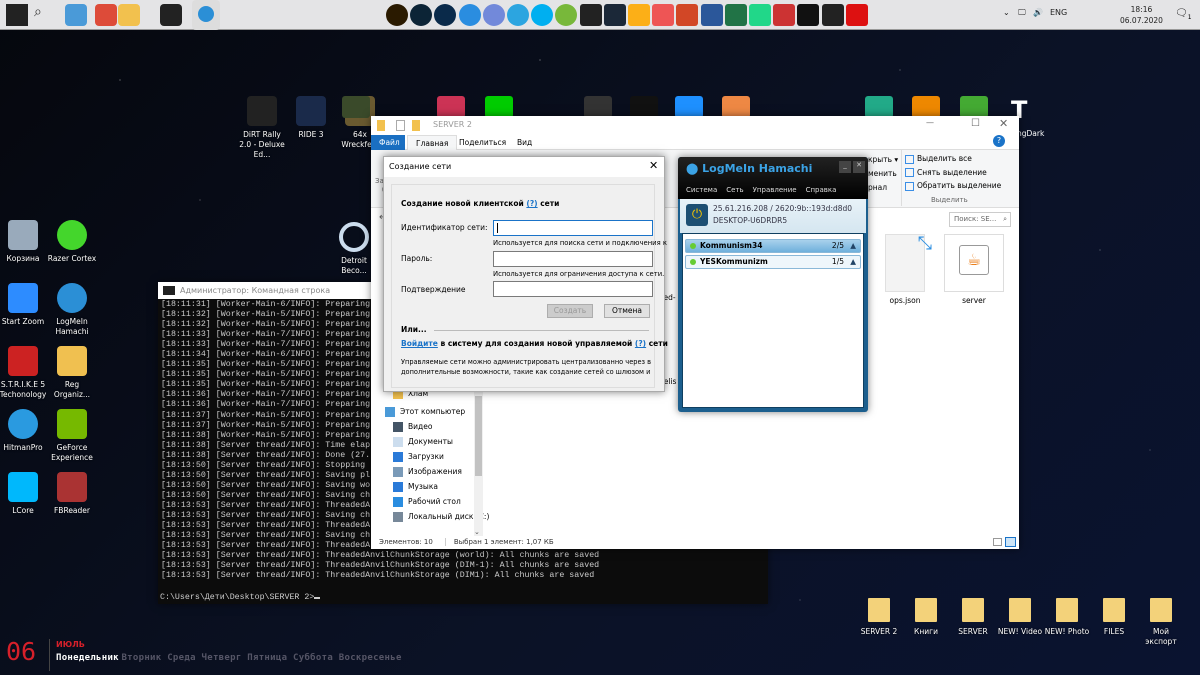  I want to click on collapse-icon: ▲, so click(853, 262).